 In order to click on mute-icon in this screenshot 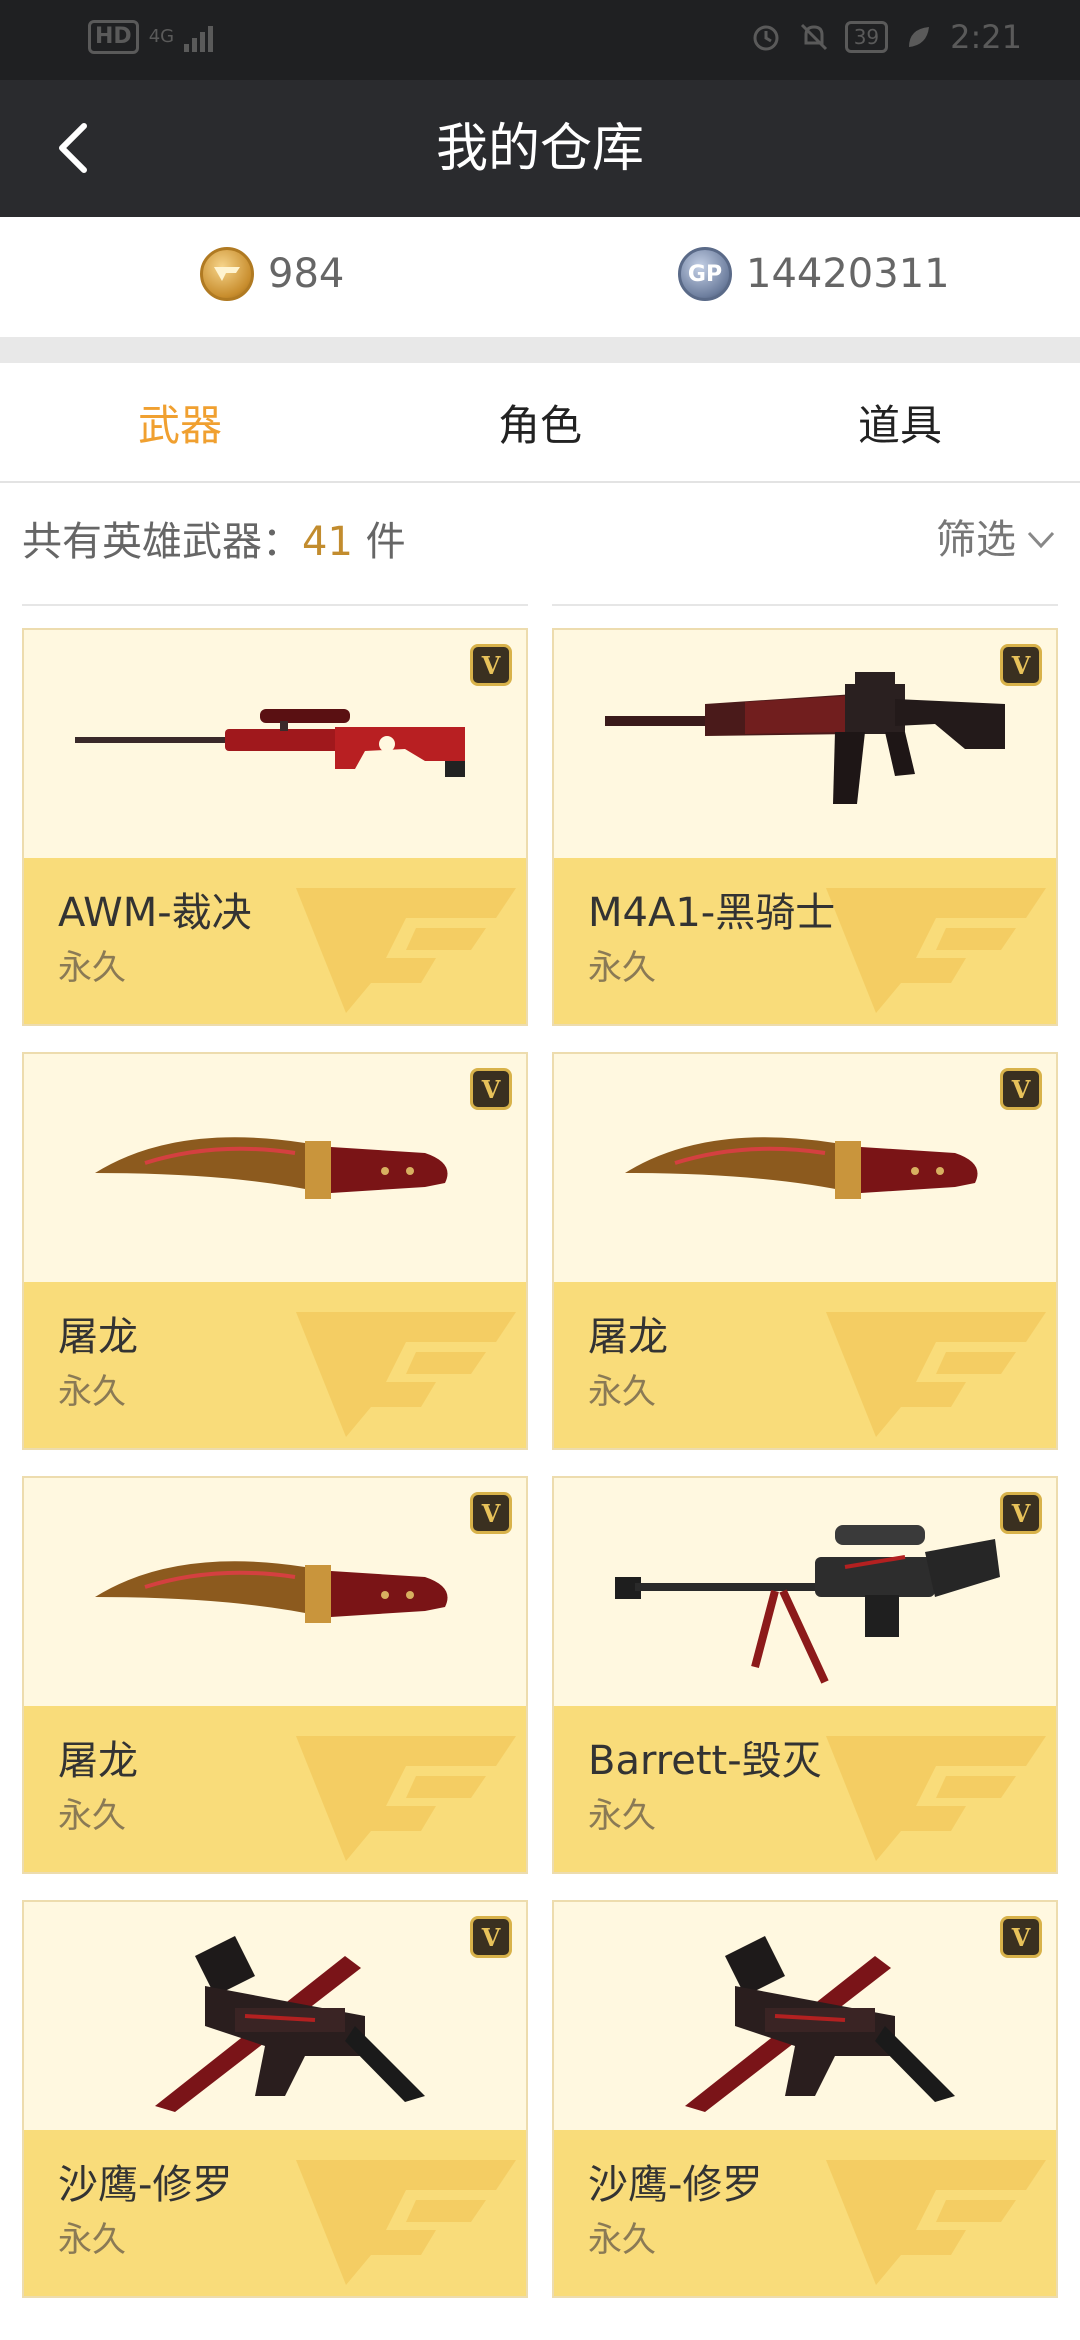, I will do `click(814, 37)`.